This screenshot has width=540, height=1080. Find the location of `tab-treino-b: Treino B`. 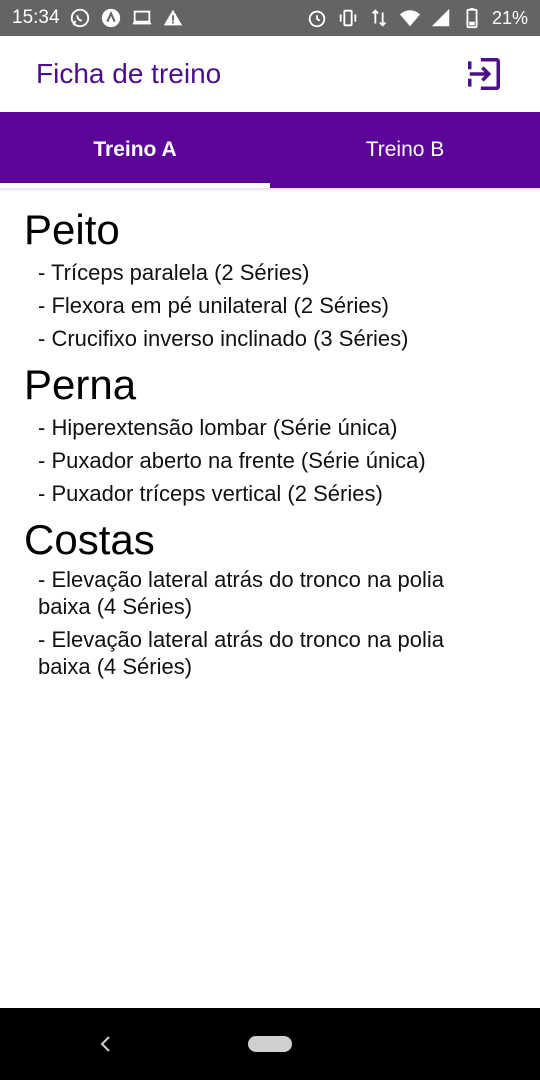

tab-treino-b: Treino B is located at coordinates (405, 150).